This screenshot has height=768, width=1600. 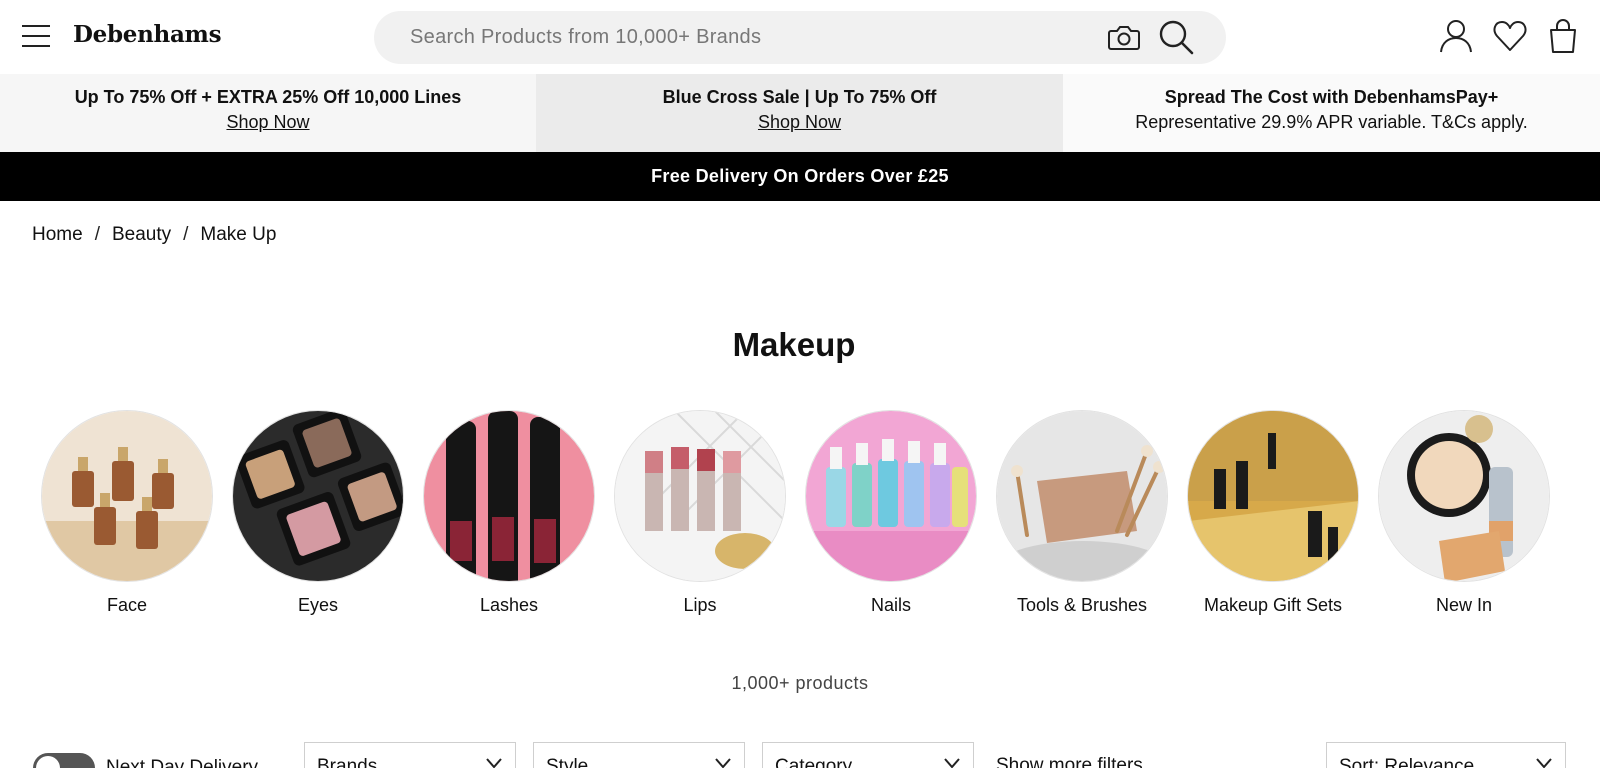 I want to click on search-bar, so click(x=800, y=37).